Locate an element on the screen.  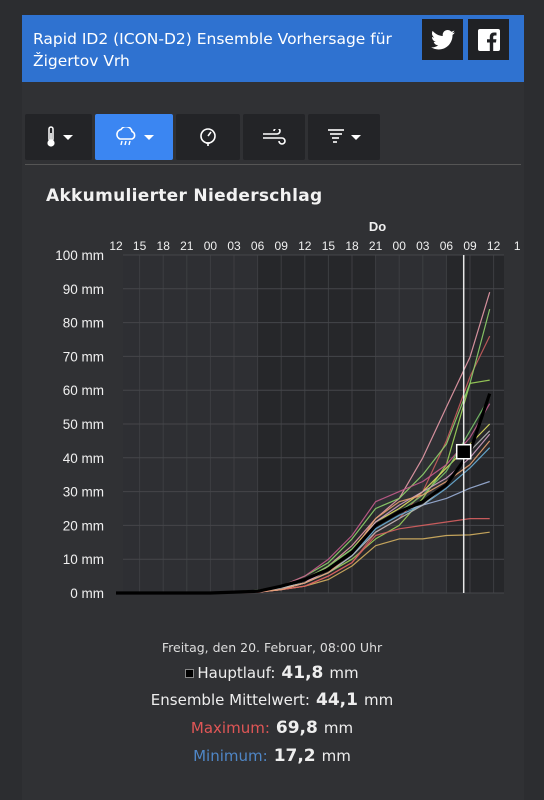
readout-date: Freitag, den 20. Februar, 08:00 Uhr is located at coordinates (272, 647).